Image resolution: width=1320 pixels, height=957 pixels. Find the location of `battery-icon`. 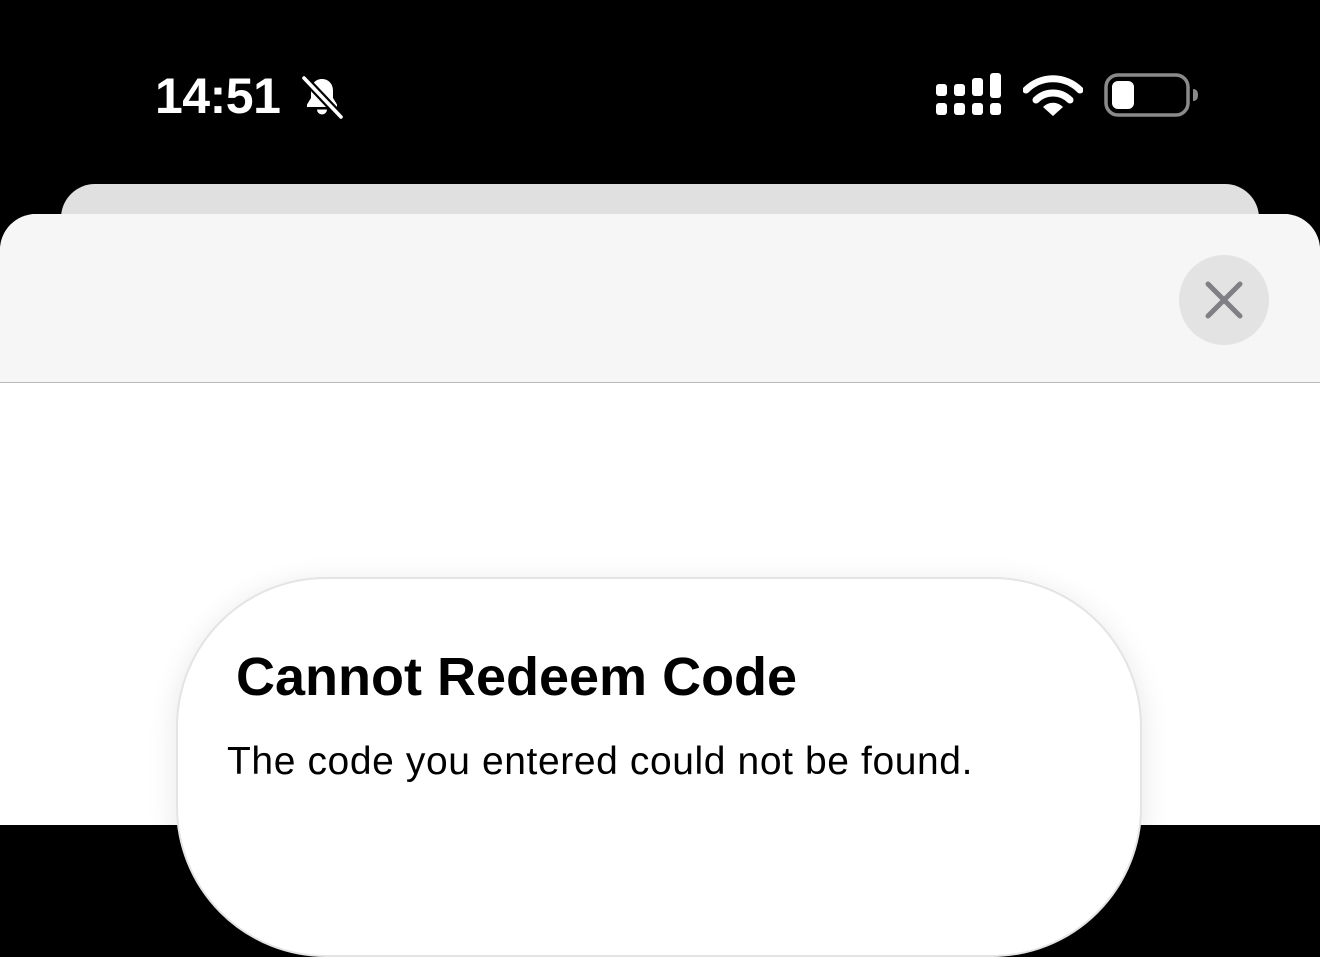

battery-icon is located at coordinates (1151, 95).